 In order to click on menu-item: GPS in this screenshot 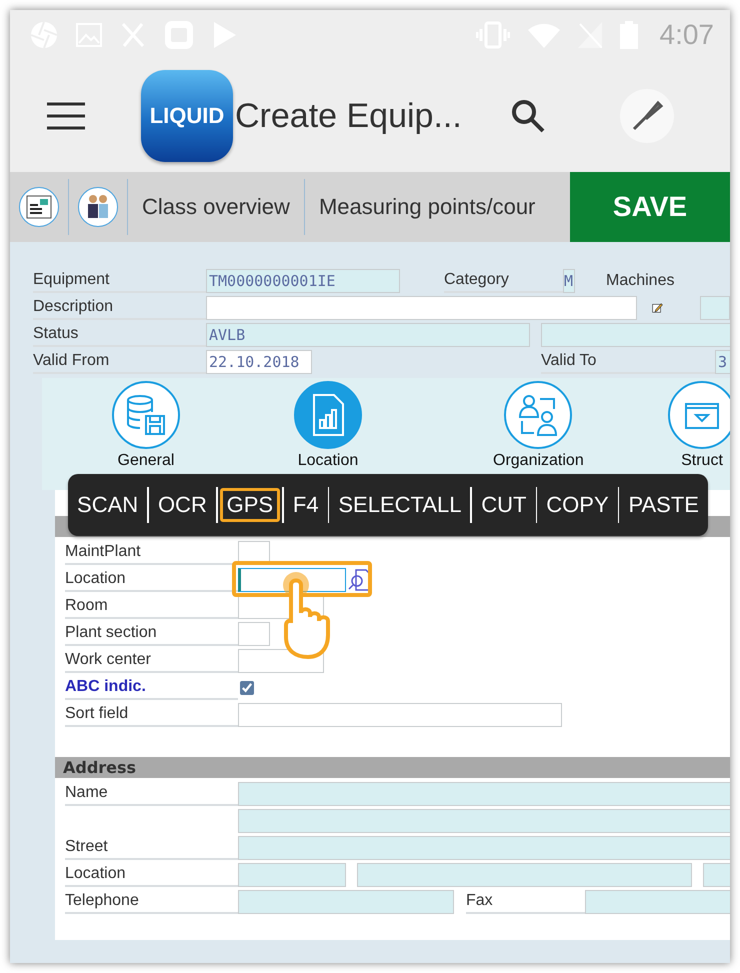, I will do `click(250, 505)`.